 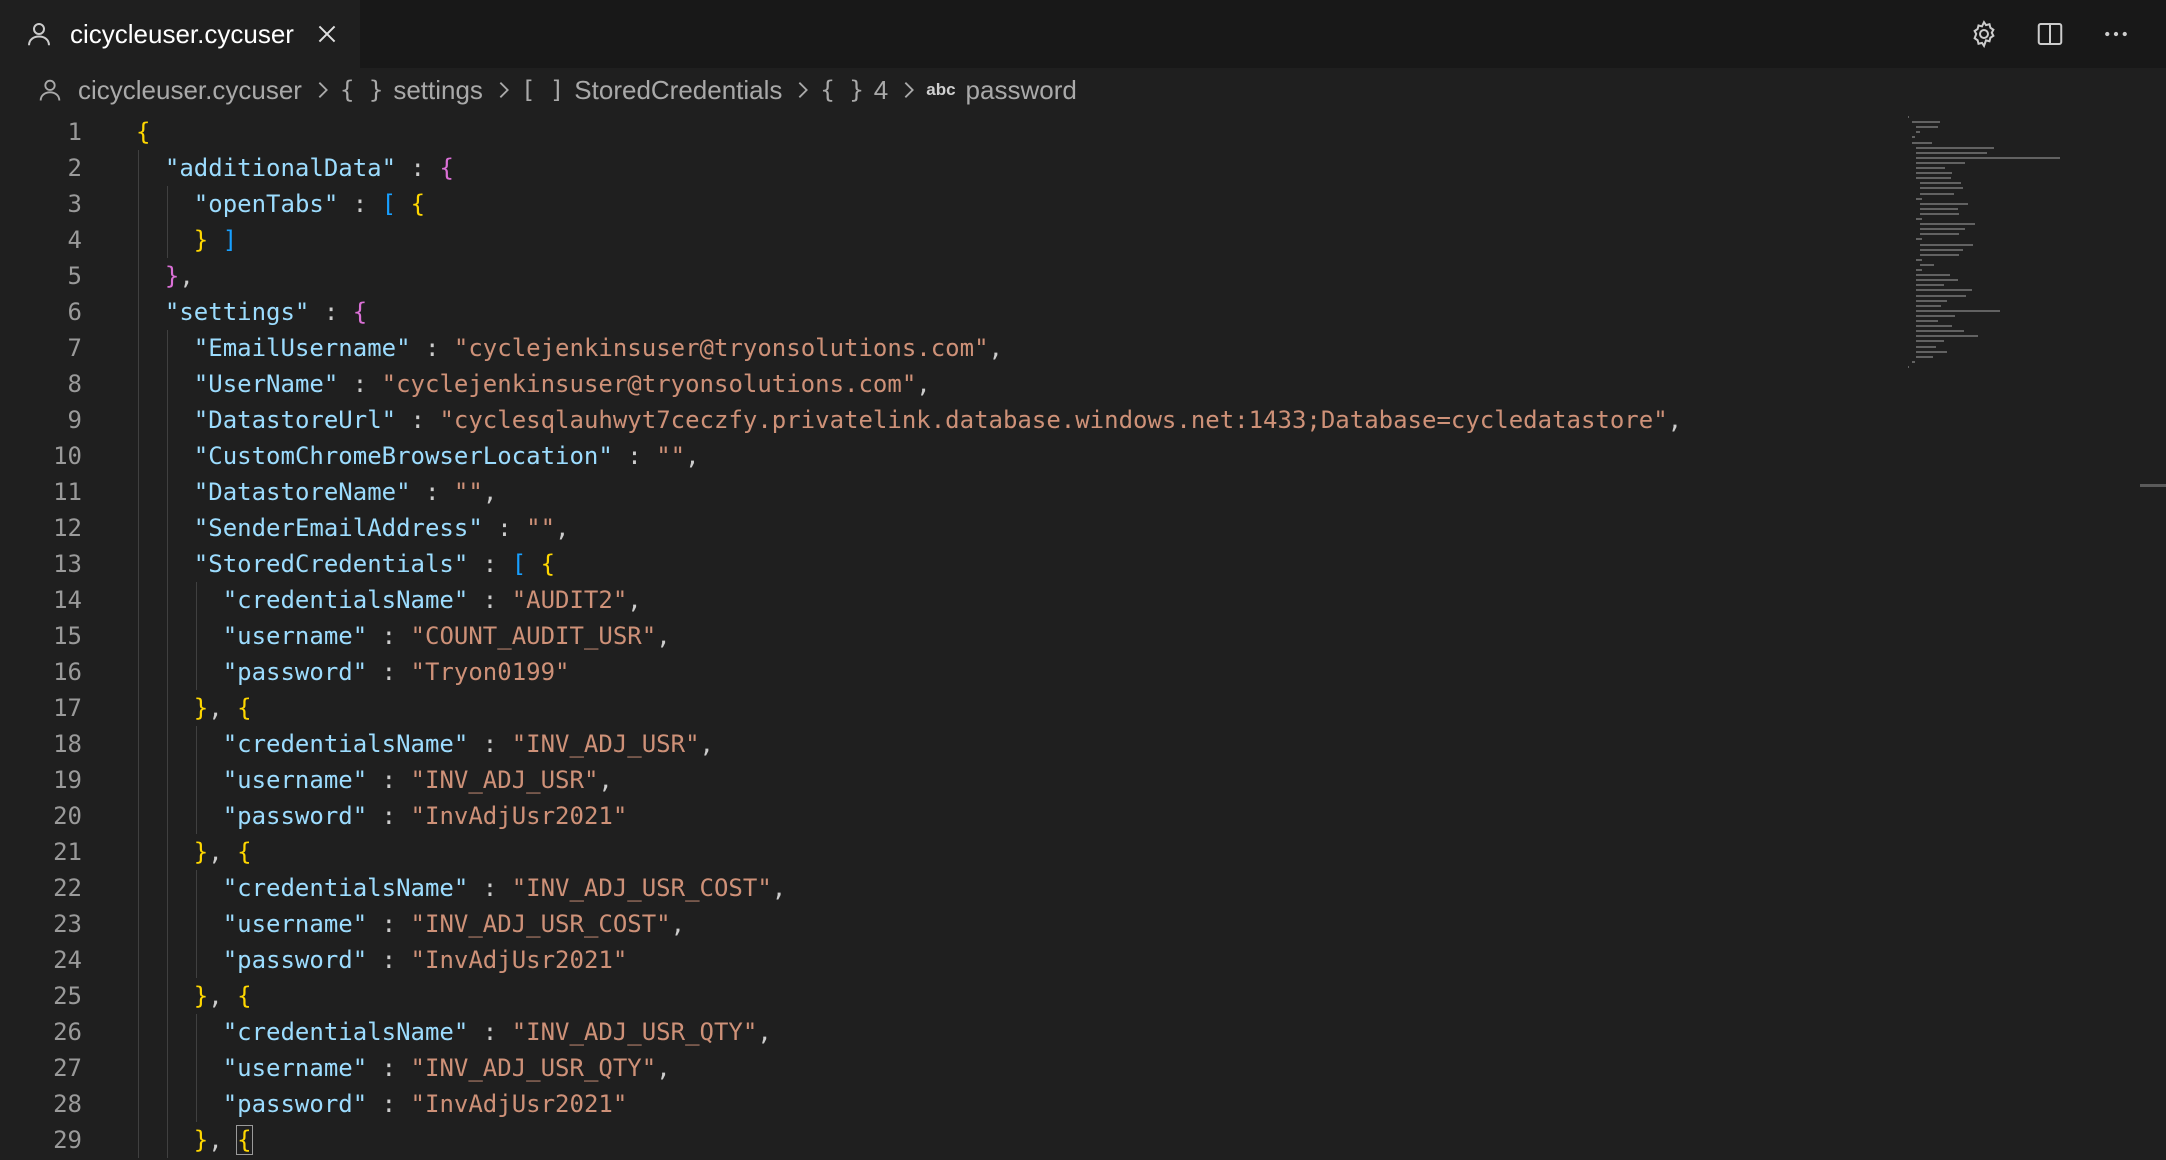 What do you see at coordinates (74, 312) in the screenshot?
I see `line-number: 6` at bounding box center [74, 312].